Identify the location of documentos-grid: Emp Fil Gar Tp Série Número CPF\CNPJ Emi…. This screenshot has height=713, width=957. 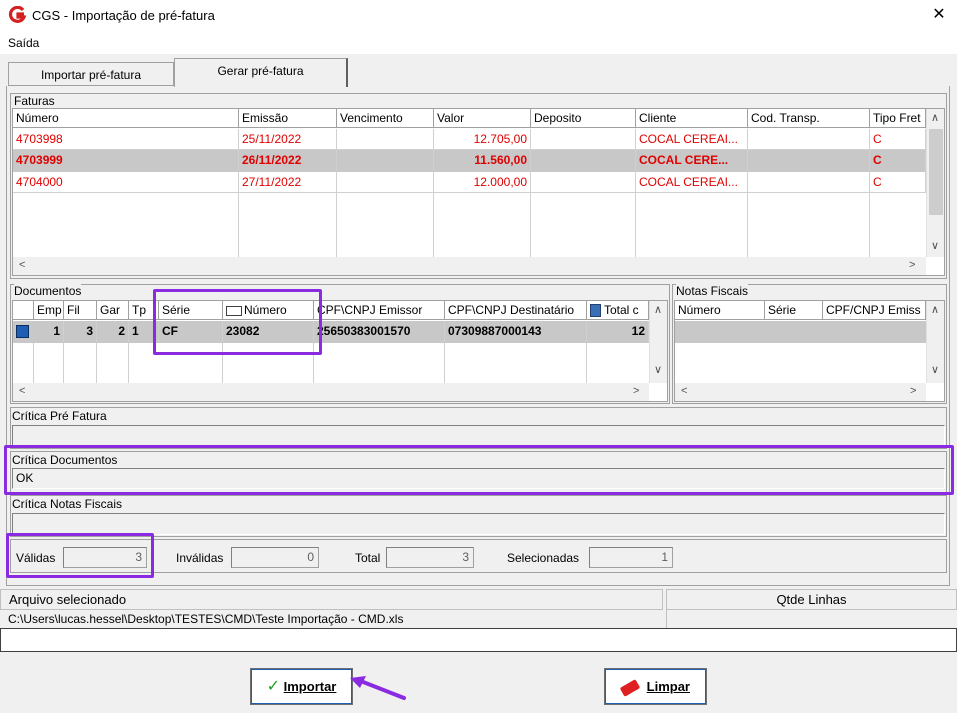
(340, 351).